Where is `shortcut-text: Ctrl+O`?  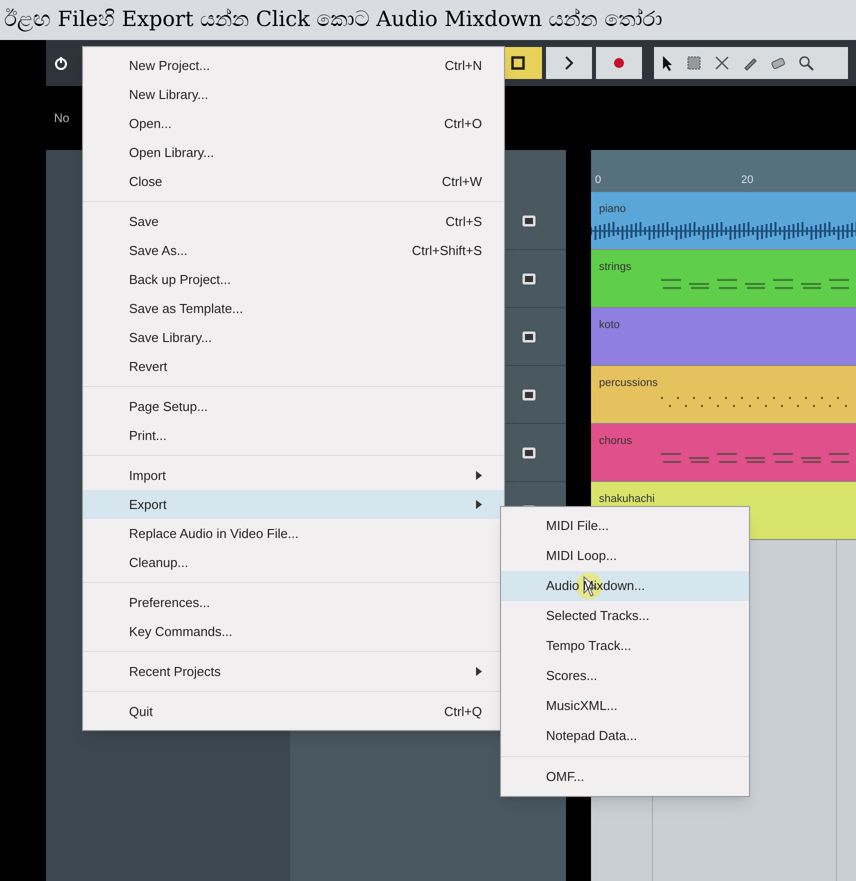 shortcut-text: Ctrl+O is located at coordinates (463, 123).